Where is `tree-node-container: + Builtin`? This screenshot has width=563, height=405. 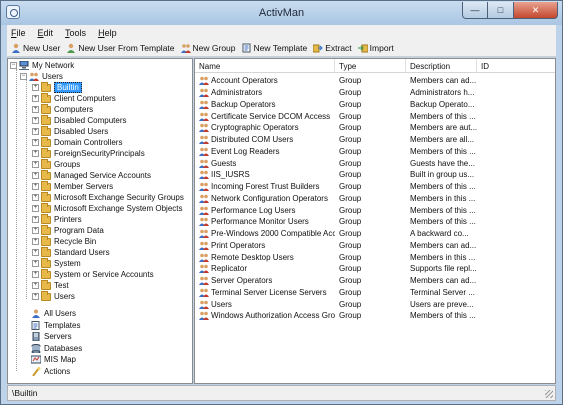 tree-node-container: + Builtin is located at coordinates (57, 87).